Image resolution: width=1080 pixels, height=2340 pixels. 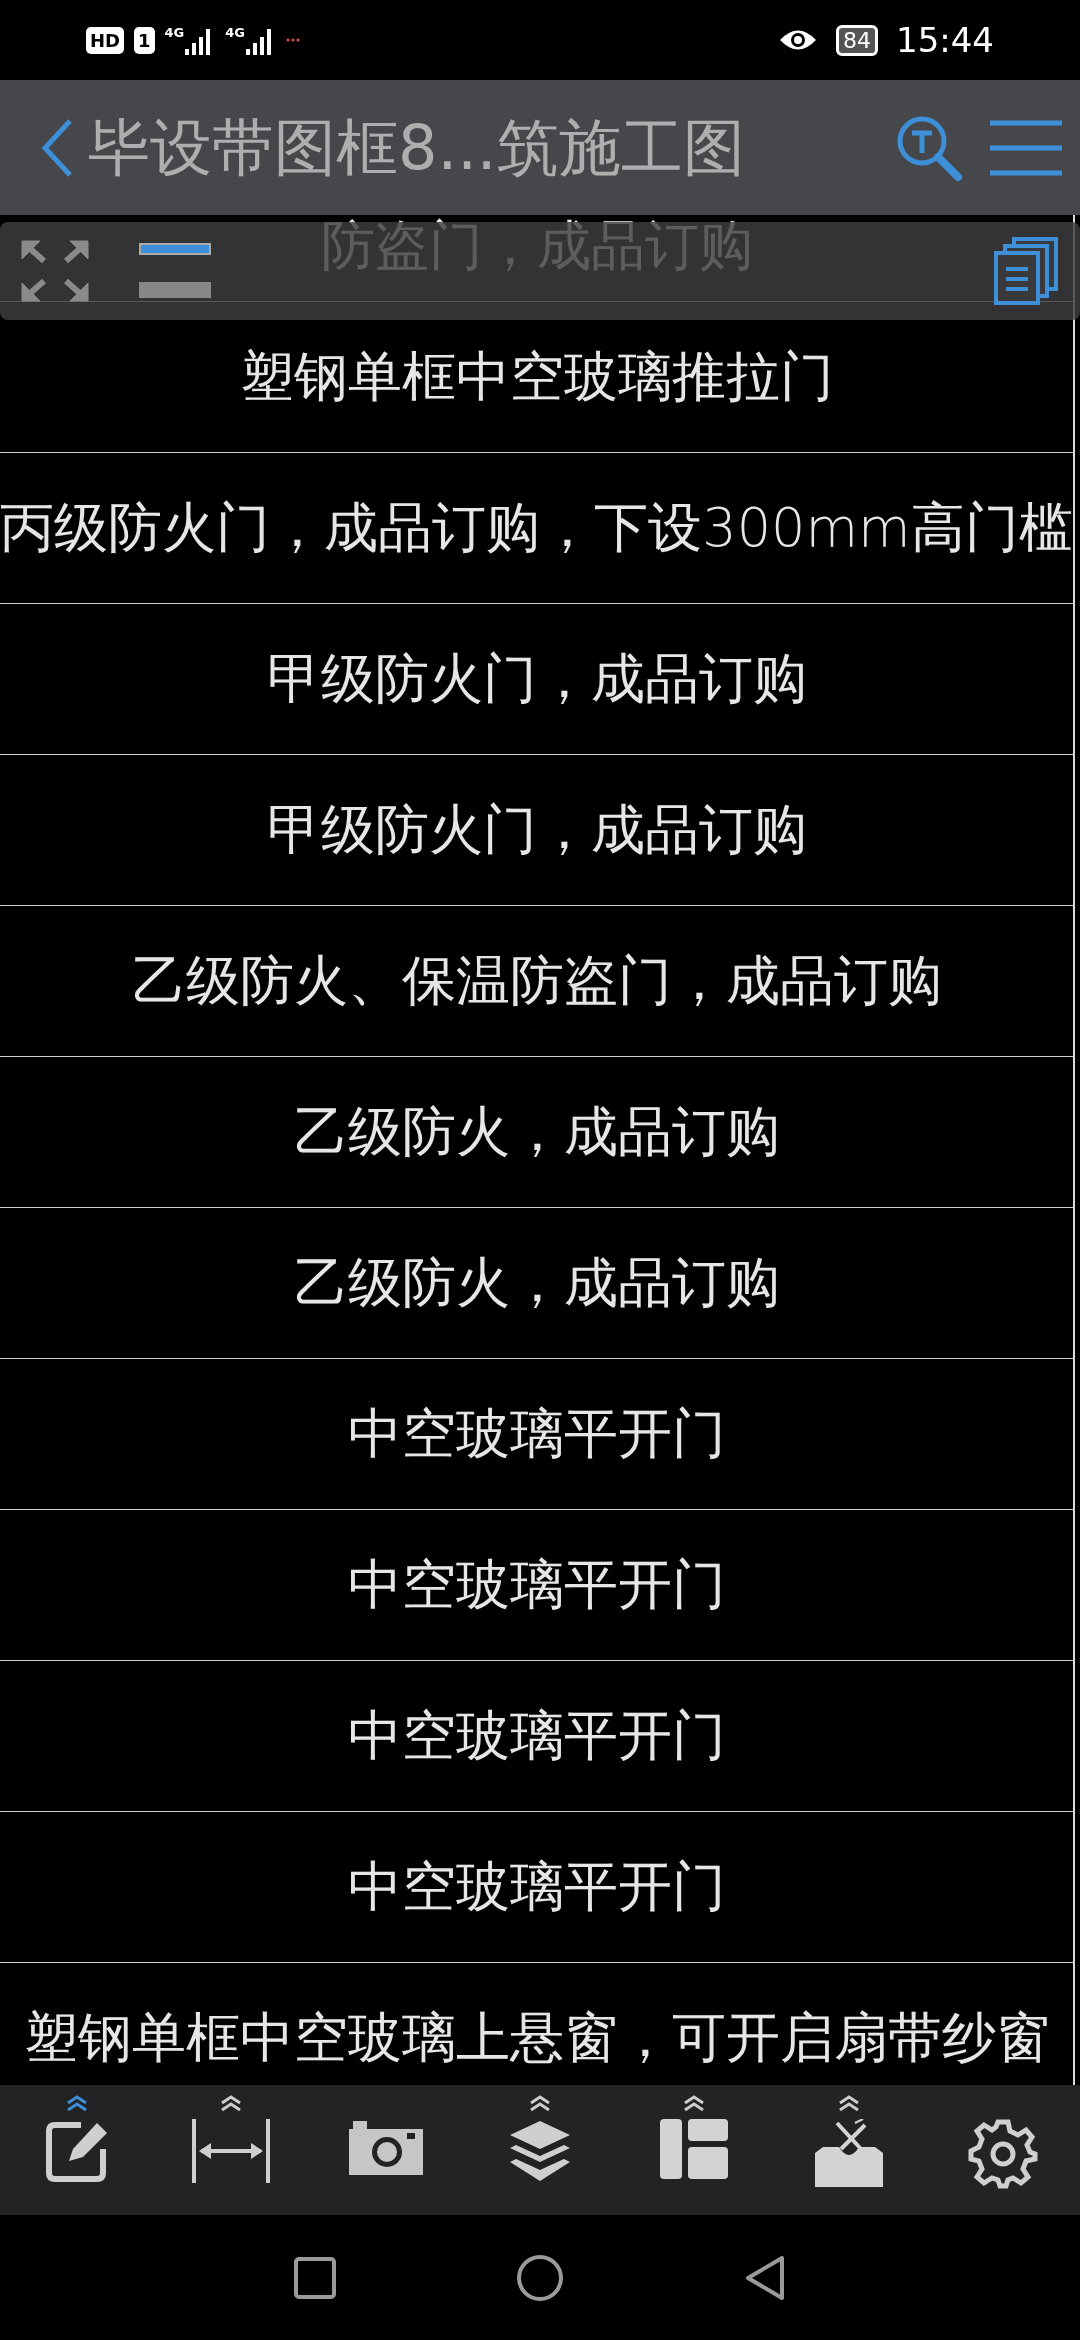 I want to click on back-icon, so click(x=765, y=2277).